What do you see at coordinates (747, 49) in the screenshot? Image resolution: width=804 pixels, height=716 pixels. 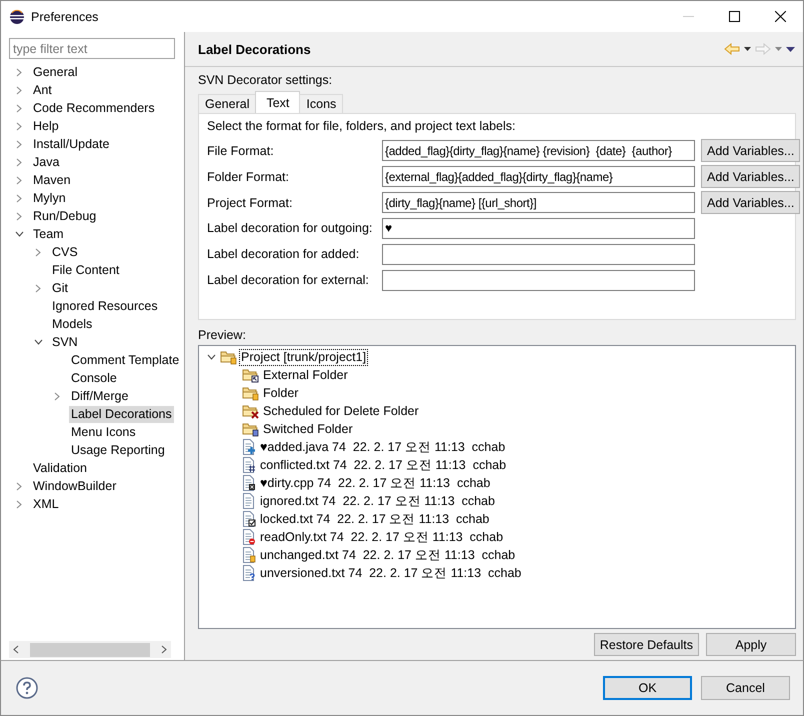 I see `dropdown-icon` at bounding box center [747, 49].